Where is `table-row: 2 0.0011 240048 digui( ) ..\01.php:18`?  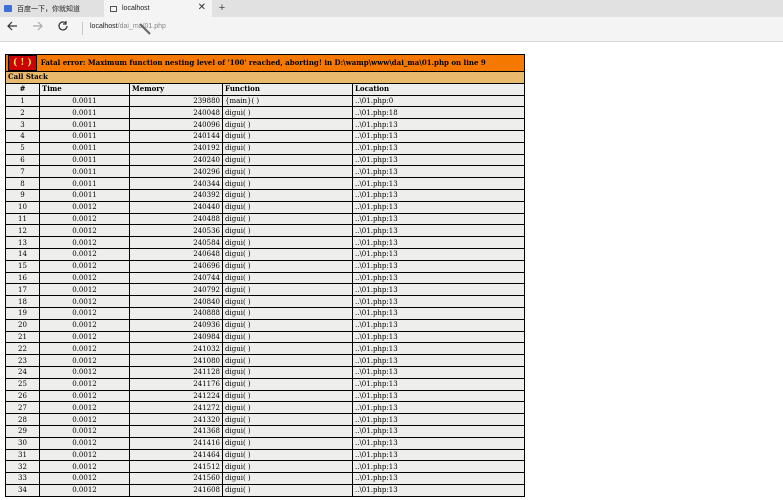 table-row: 2 0.0011 240048 digui( ) ..\01.php:18 is located at coordinates (265, 113).